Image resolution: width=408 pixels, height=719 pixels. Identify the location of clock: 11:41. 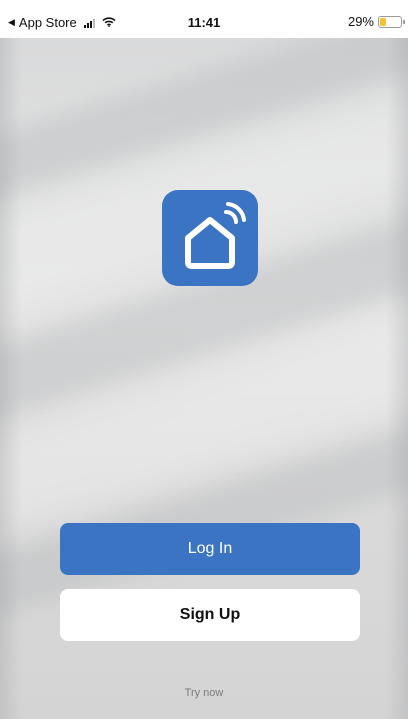
(204, 22).